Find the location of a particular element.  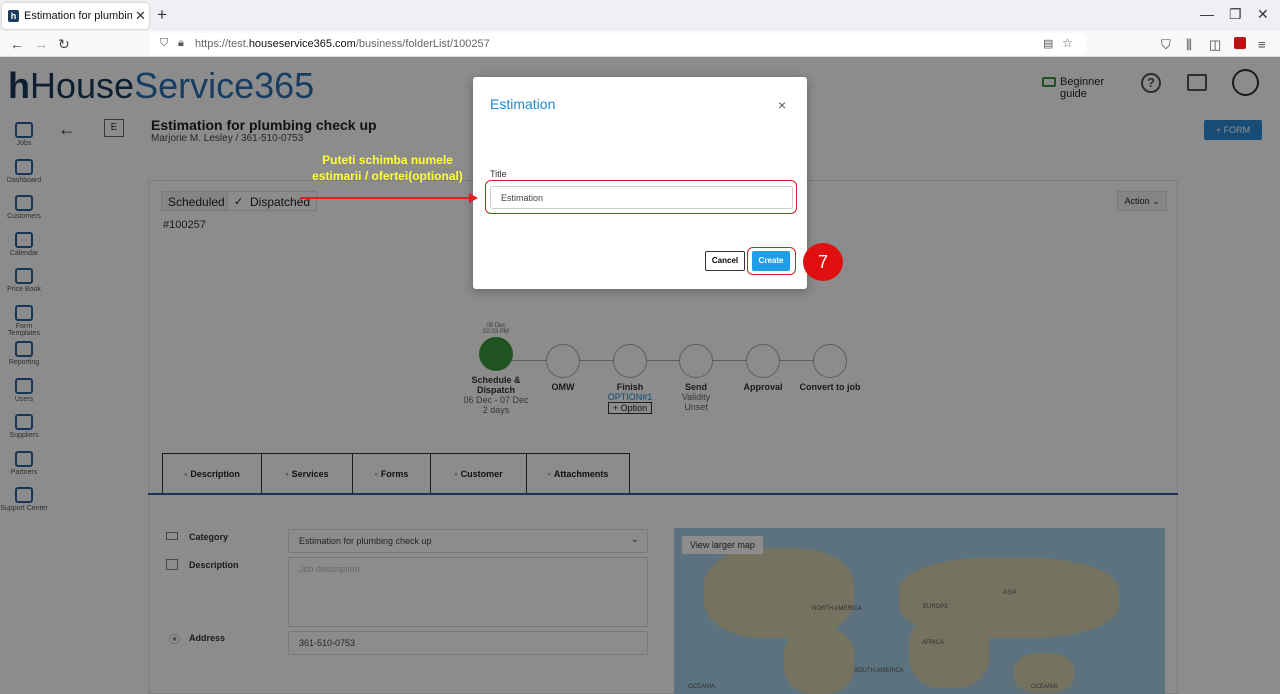

close-tab-icon: ✕ is located at coordinates (140, 16).